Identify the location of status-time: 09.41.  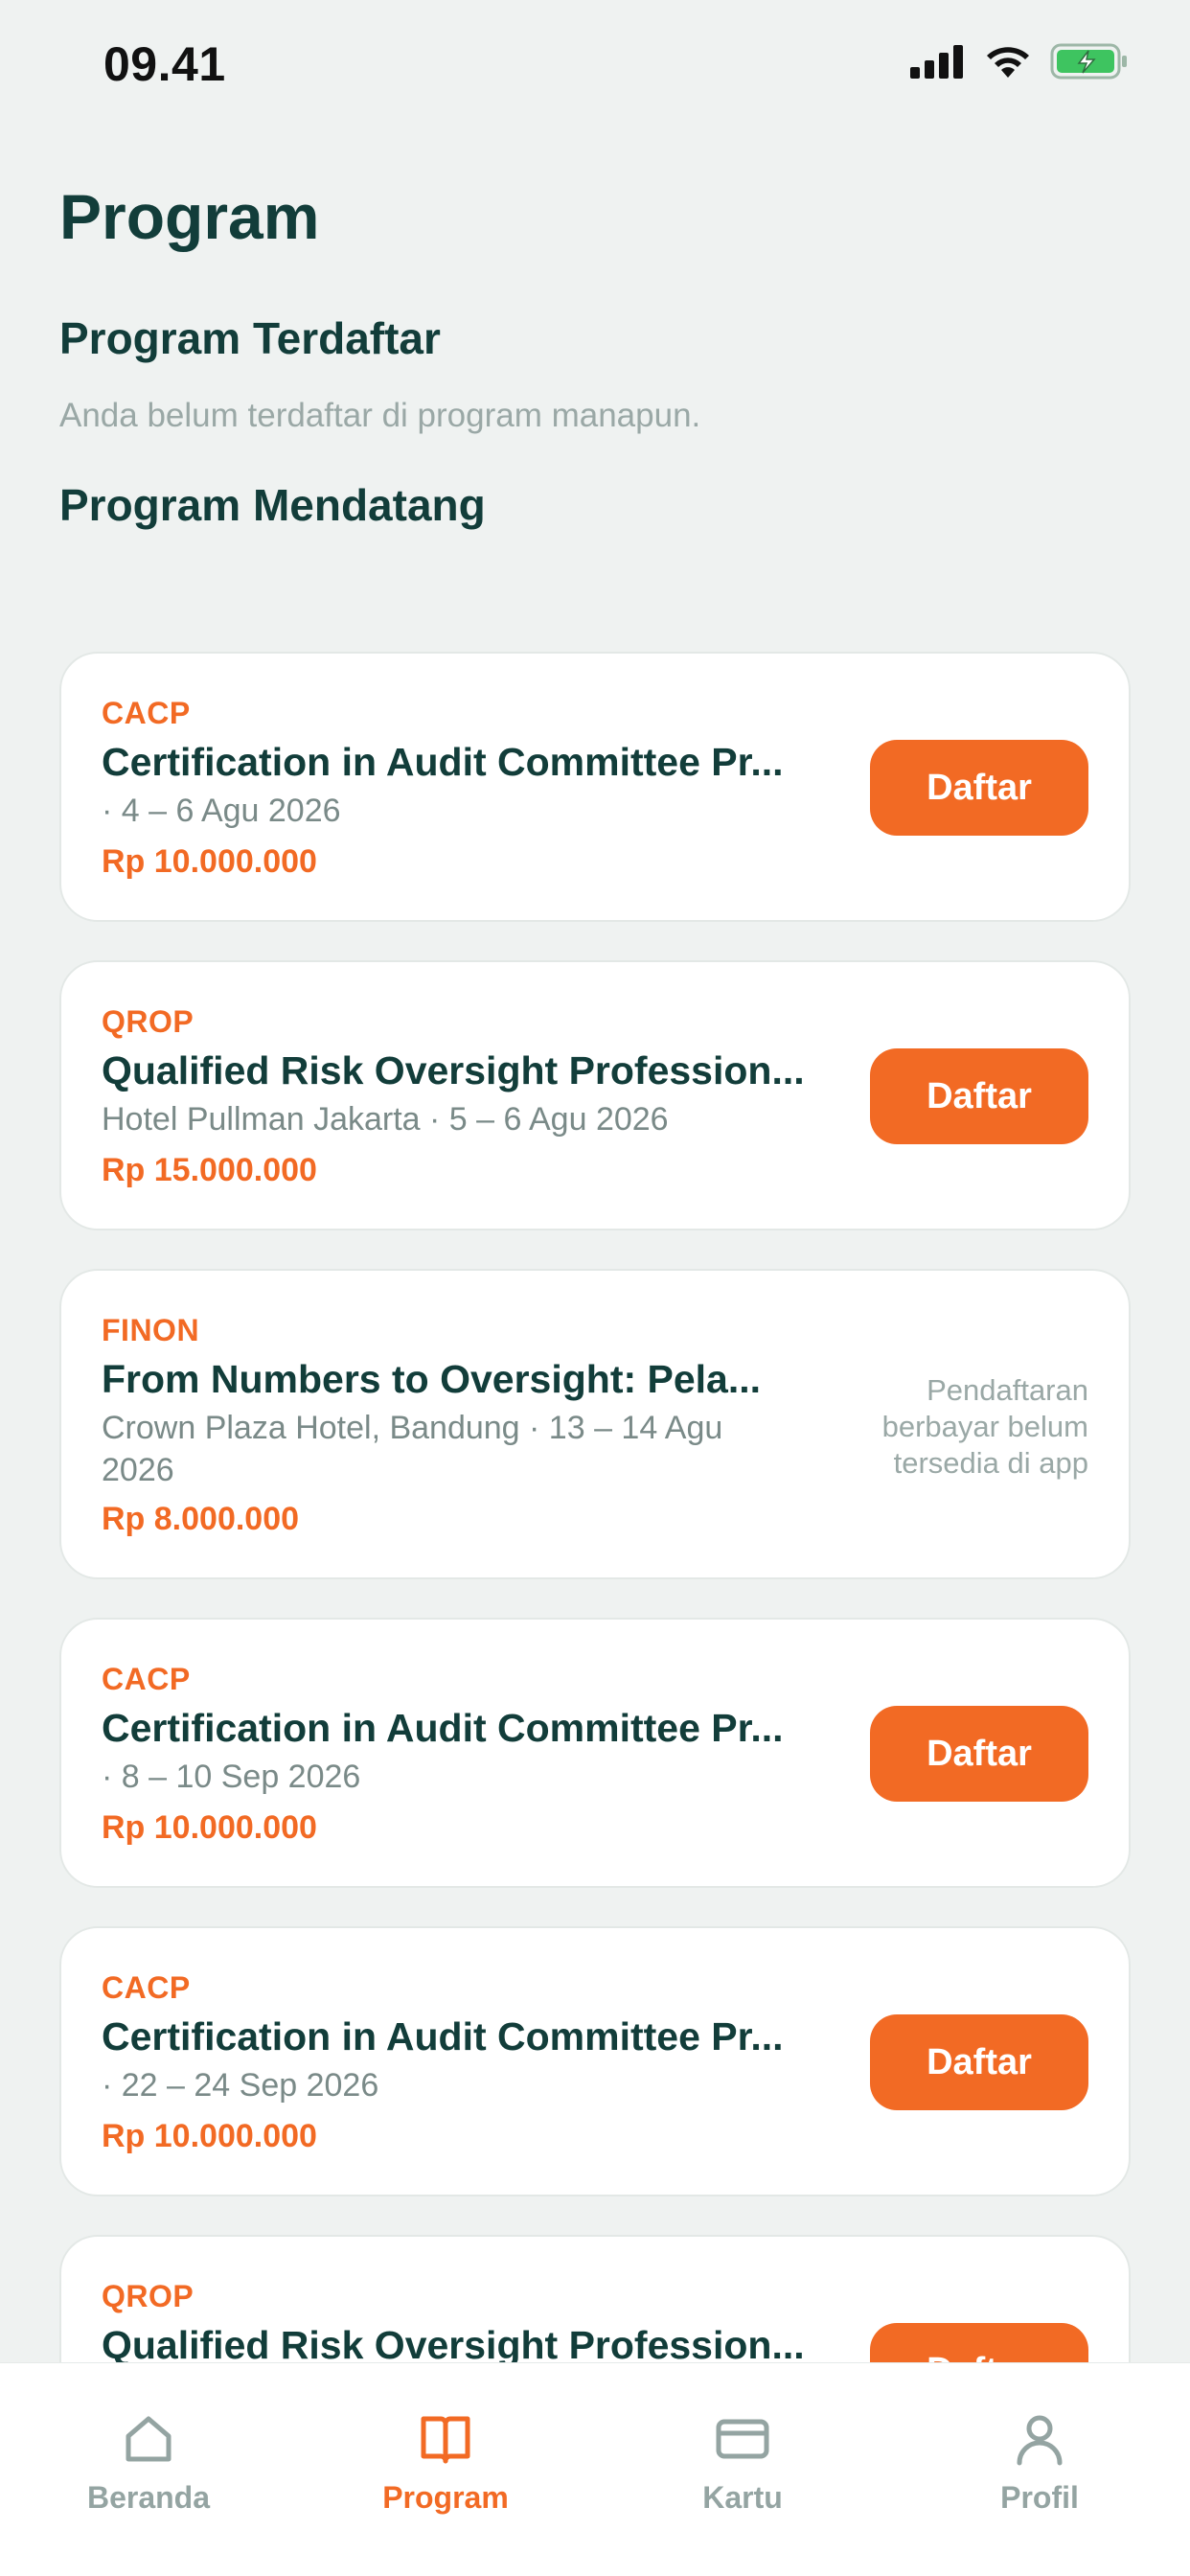
(164, 64).